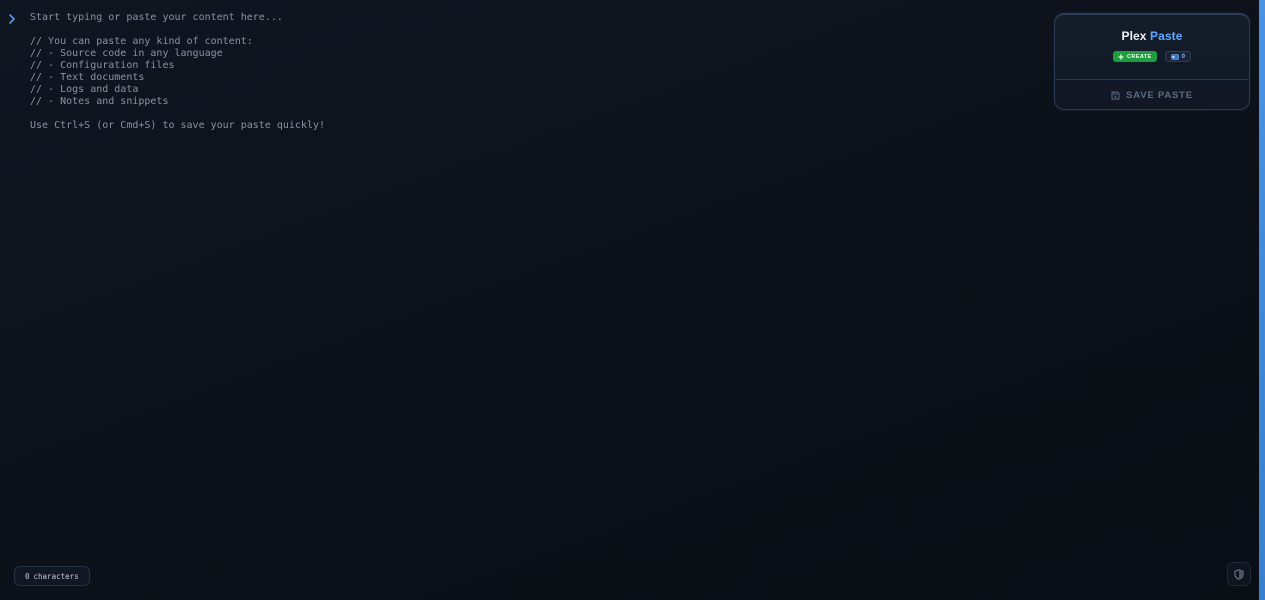 This screenshot has width=1265, height=600. What do you see at coordinates (1183, 56) in the screenshot?
I see `paste-count-value: 0` at bounding box center [1183, 56].